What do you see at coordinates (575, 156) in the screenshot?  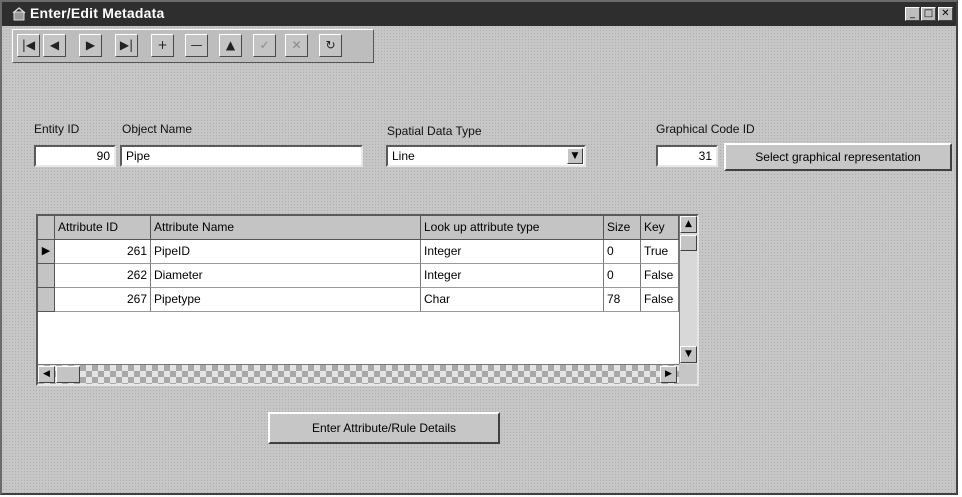 I see `chevron-down-icon: ▼` at bounding box center [575, 156].